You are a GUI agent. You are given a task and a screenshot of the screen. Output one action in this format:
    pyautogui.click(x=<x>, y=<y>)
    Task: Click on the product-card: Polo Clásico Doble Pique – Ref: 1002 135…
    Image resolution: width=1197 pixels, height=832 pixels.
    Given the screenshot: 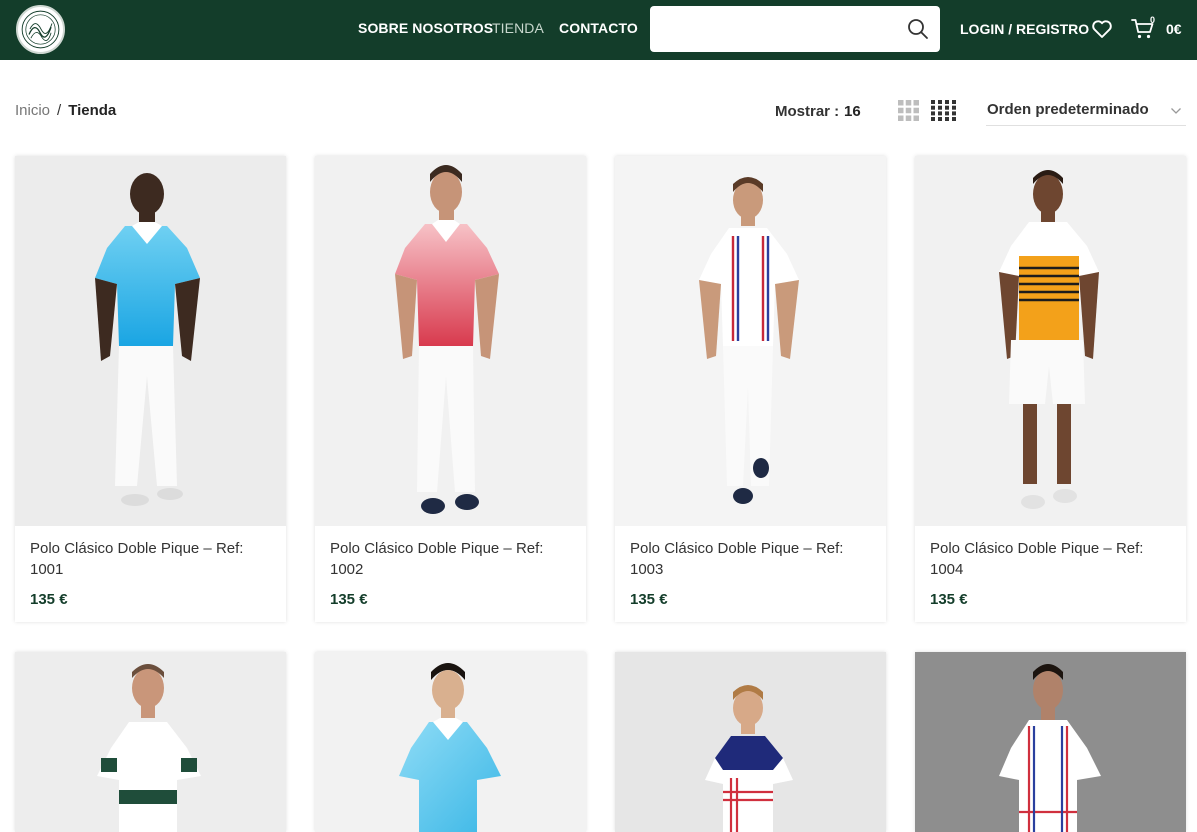 What is the action you would take?
    pyautogui.click(x=450, y=389)
    